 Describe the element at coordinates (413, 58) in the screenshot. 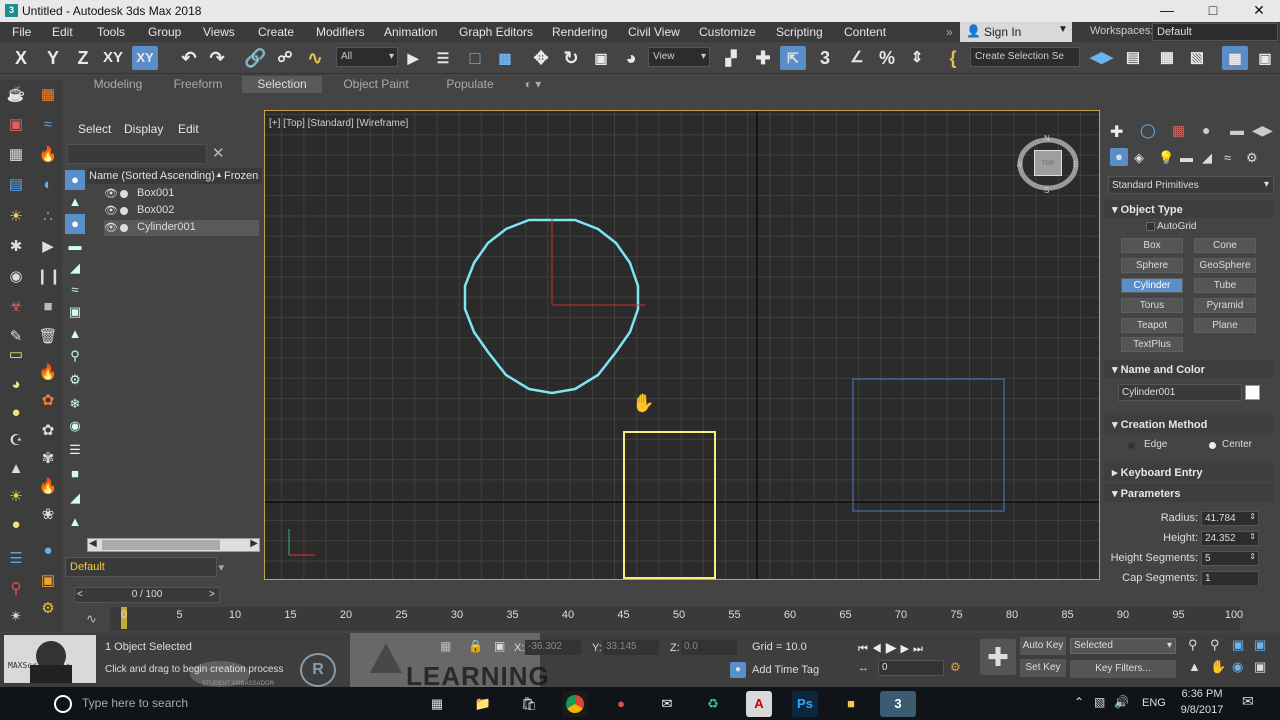

I see `select-object-icon: ▶` at that location.